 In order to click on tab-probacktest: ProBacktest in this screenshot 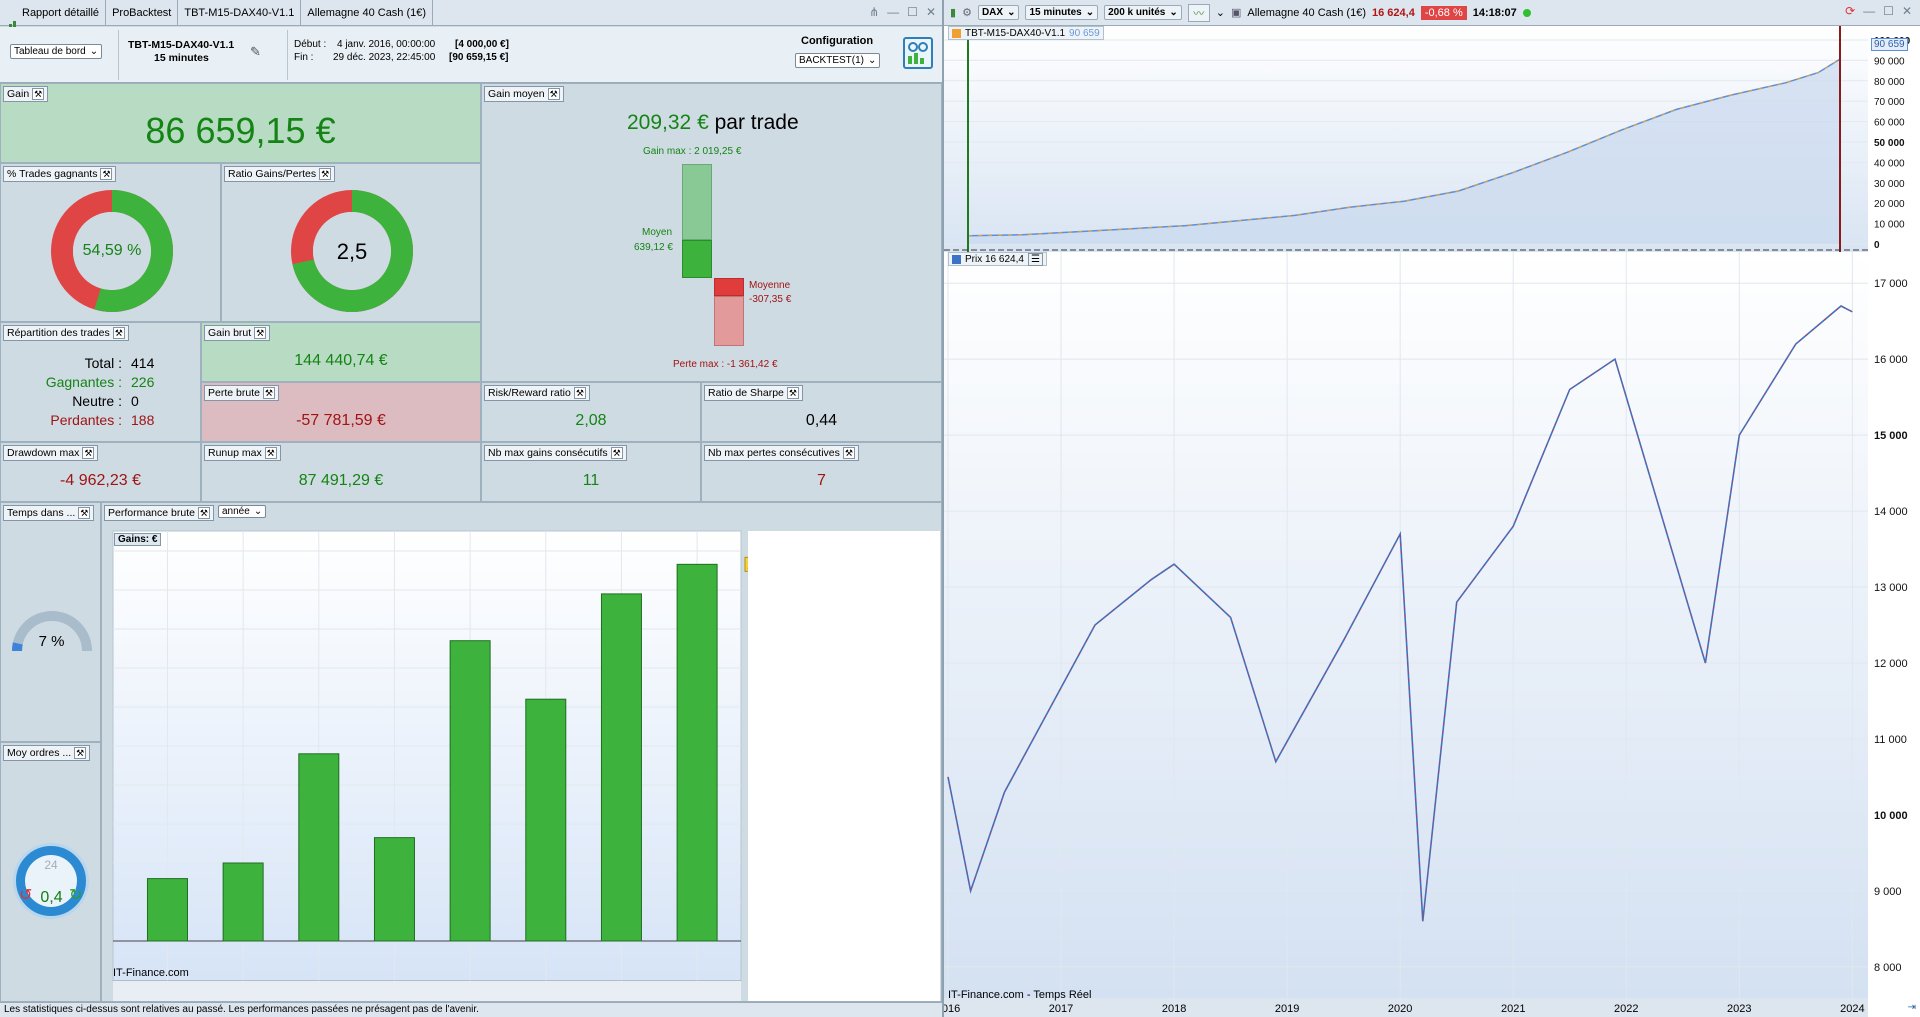, I will do `click(142, 13)`.